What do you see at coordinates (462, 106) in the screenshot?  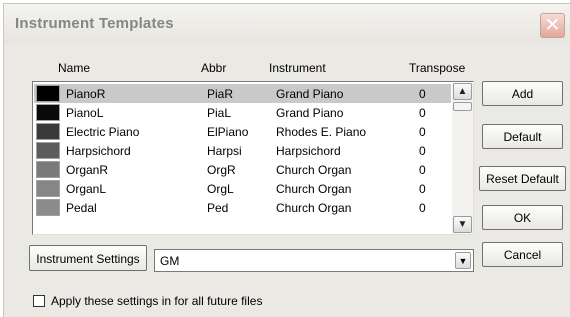 I see `scroll-thumb` at bounding box center [462, 106].